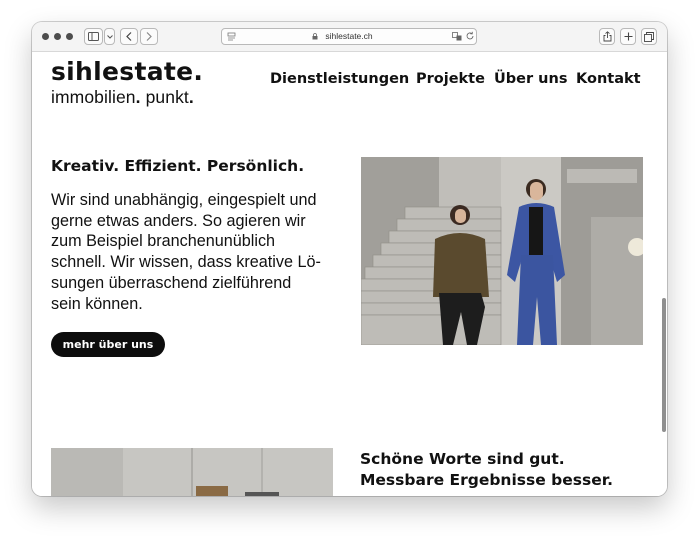 This screenshot has width=699, height=540. Describe the element at coordinates (608, 79) in the screenshot. I see `nav-item-kontakt: Kontakt` at that location.